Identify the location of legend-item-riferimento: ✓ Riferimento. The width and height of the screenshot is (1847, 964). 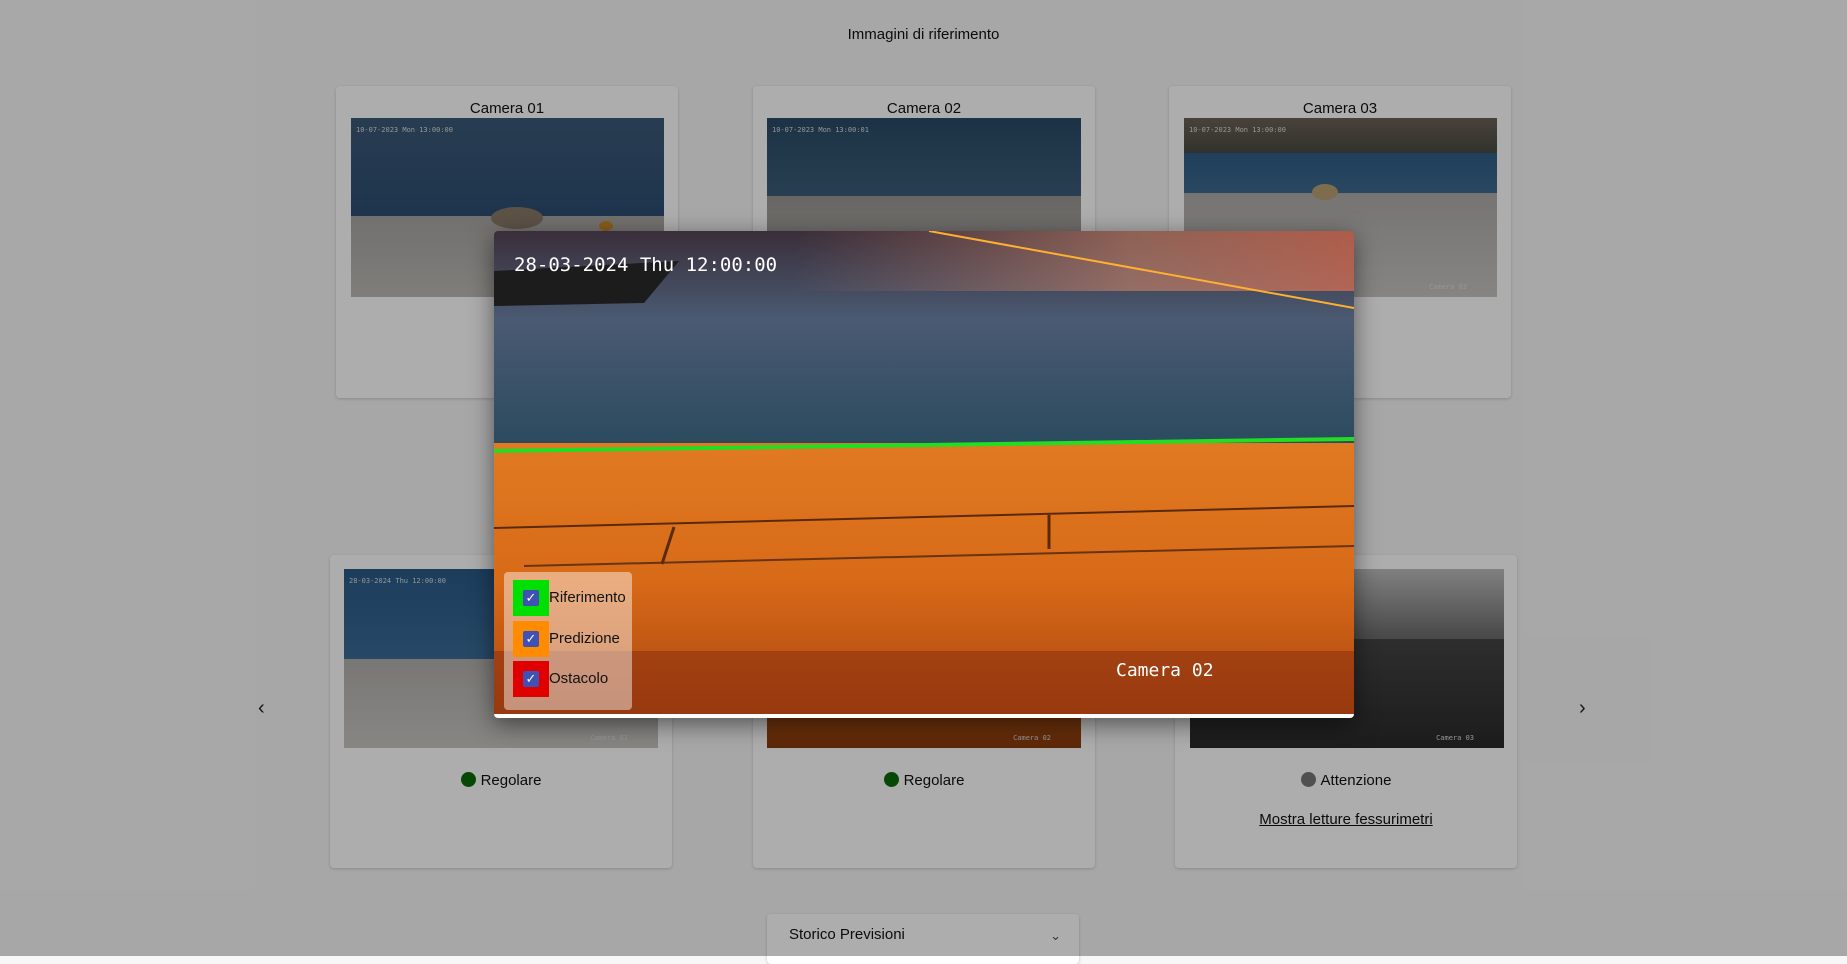
(573, 598).